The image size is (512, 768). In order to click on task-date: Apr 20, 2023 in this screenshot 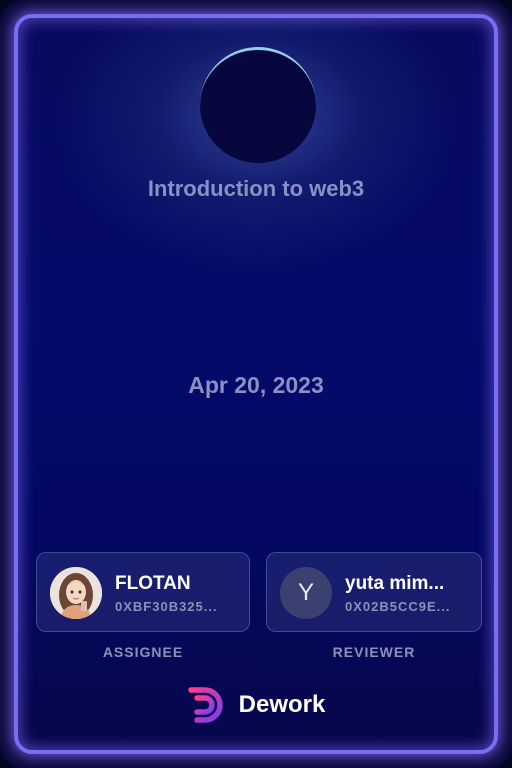, I will do `click(256, 385)`.